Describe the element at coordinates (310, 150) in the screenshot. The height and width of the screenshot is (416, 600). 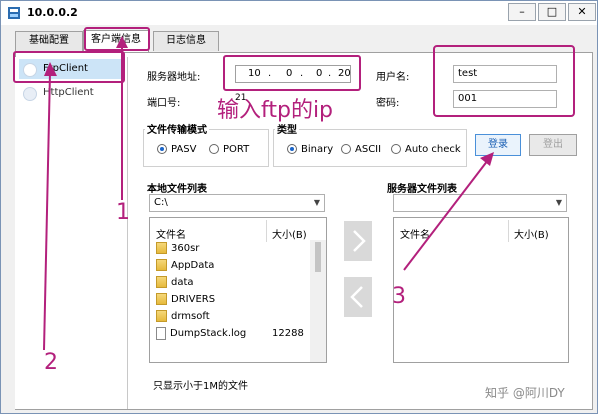
I see `binary-radio: Binary` at that location.